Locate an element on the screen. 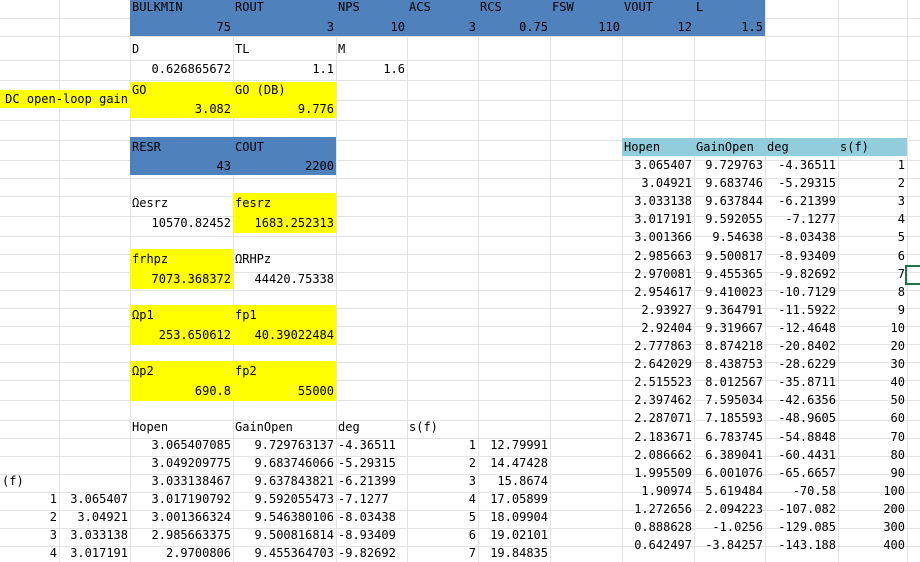  rt-s: 2 is located at coordinates (872, 183).